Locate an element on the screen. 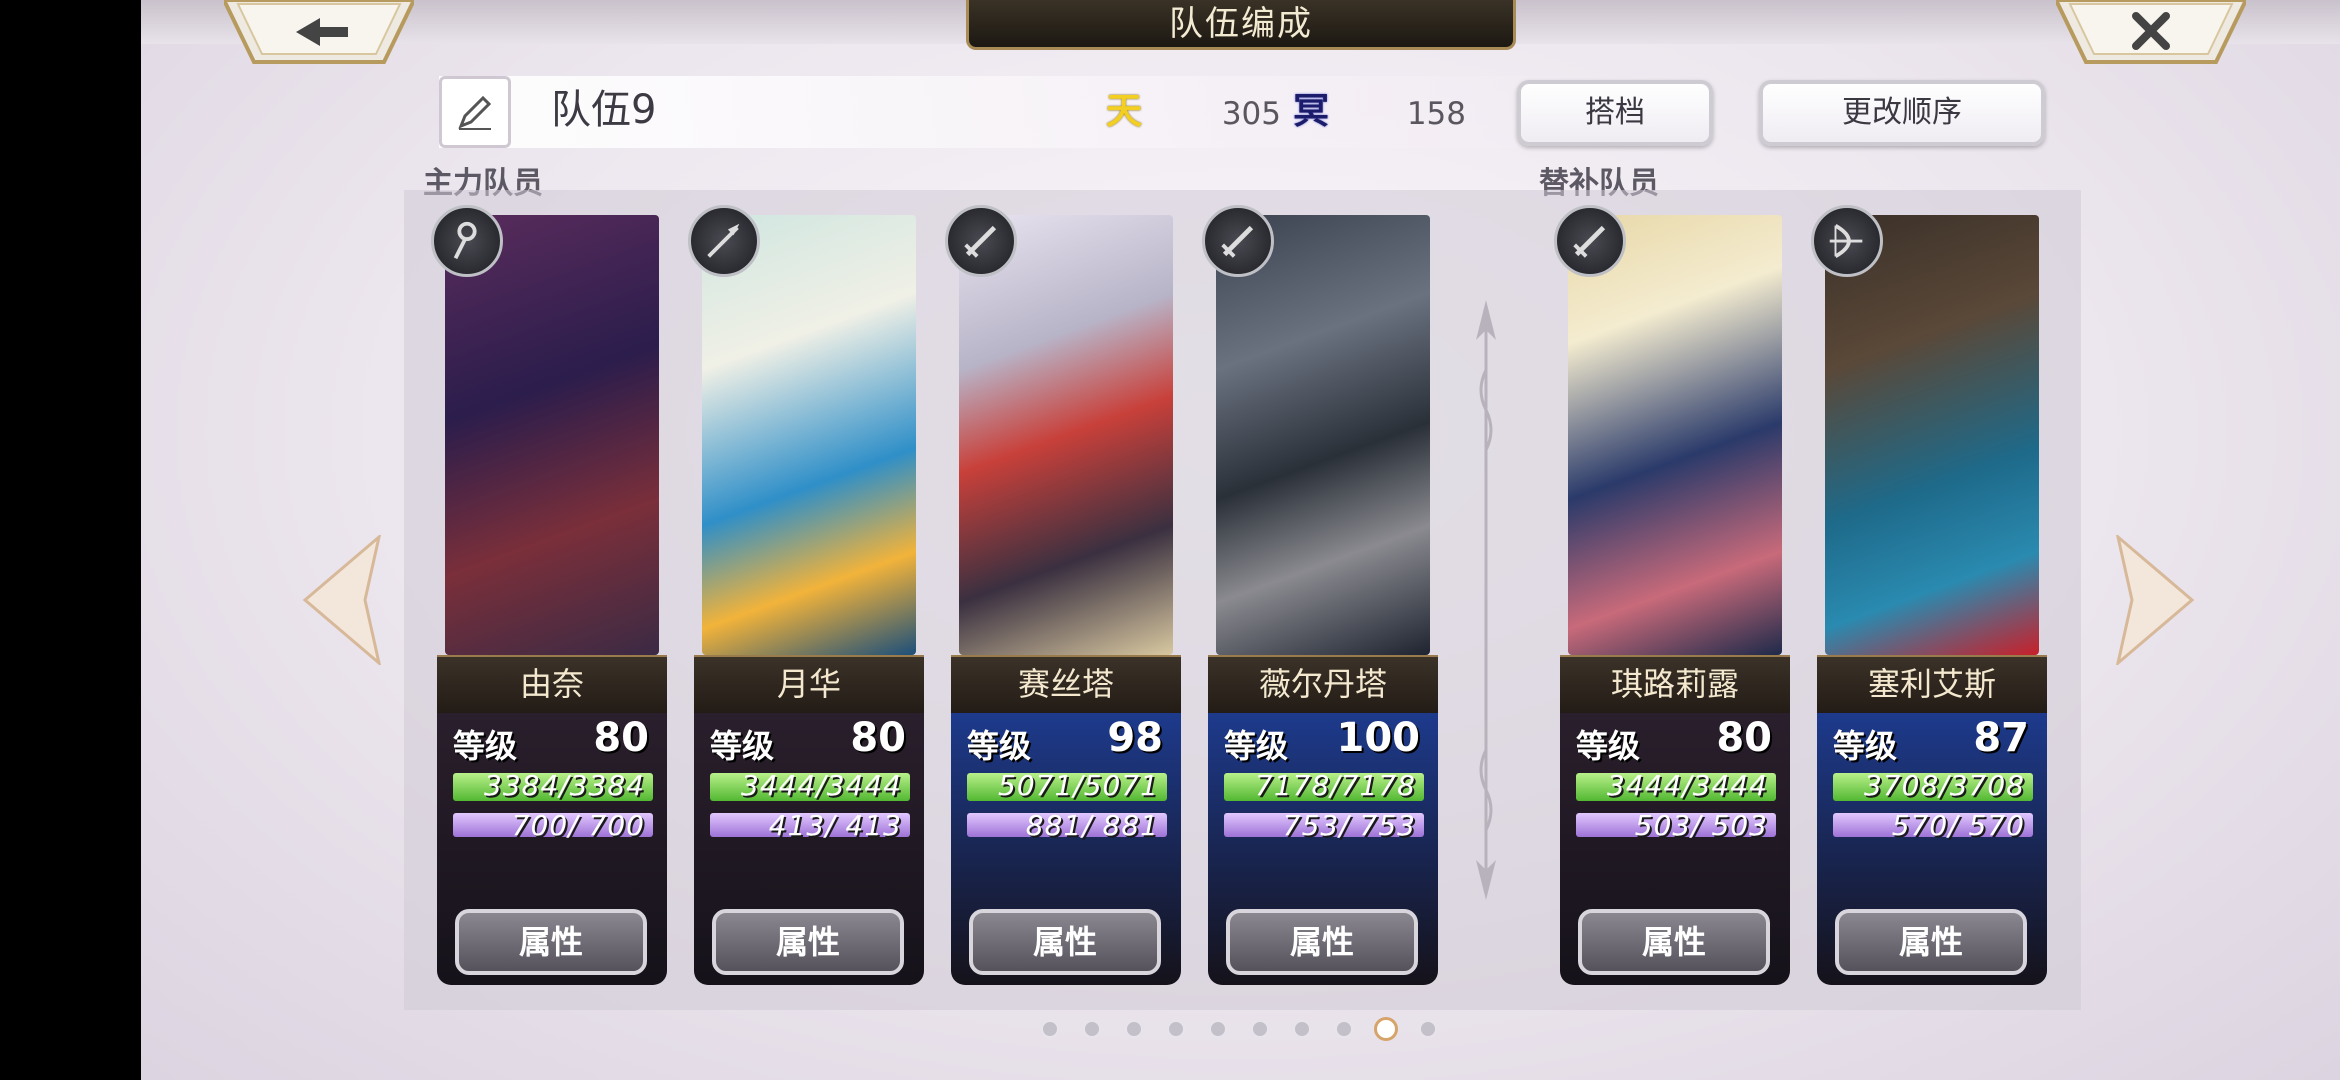  mp-bar: 570/ 570 is located at coordinates (1933, 825).